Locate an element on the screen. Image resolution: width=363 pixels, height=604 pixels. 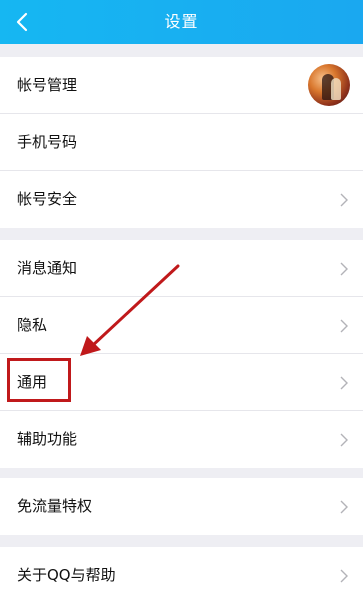
annotation-arrow is located at coordinates (130, 310).